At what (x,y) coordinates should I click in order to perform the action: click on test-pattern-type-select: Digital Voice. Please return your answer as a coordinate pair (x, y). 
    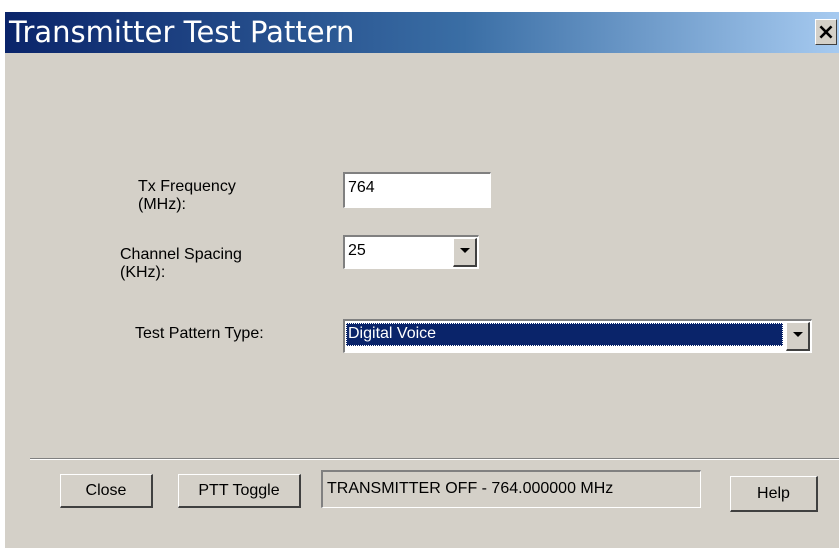
    Looking at the image, I should click on (577, 336).